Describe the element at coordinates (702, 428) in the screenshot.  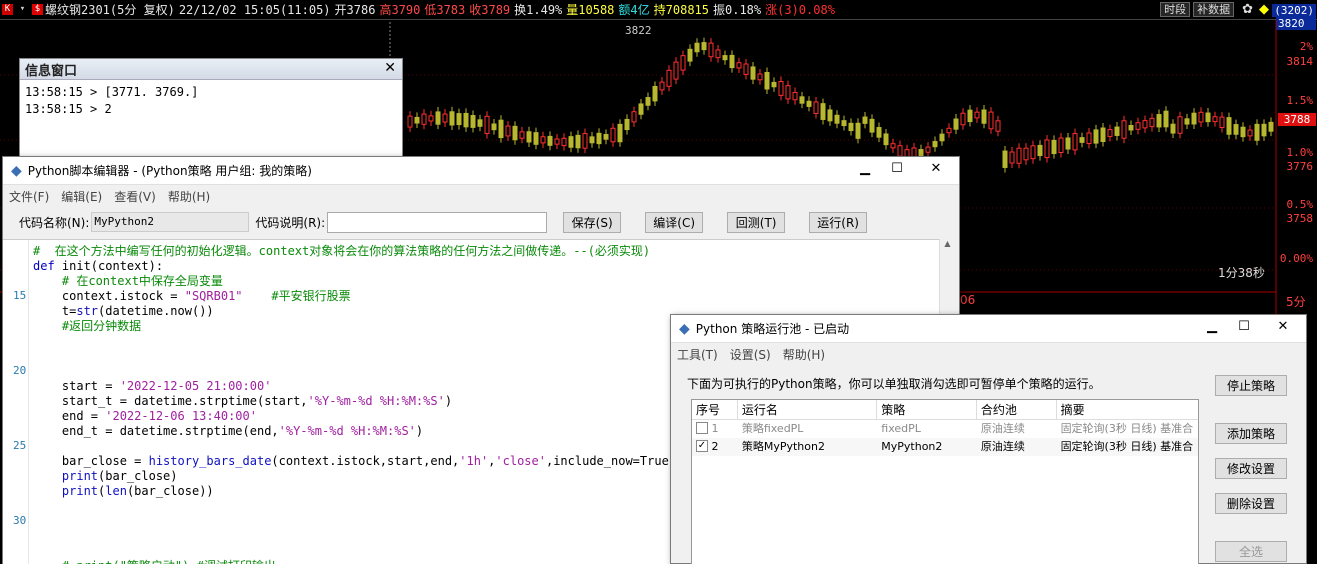
I see `row-checkbox` at that location.